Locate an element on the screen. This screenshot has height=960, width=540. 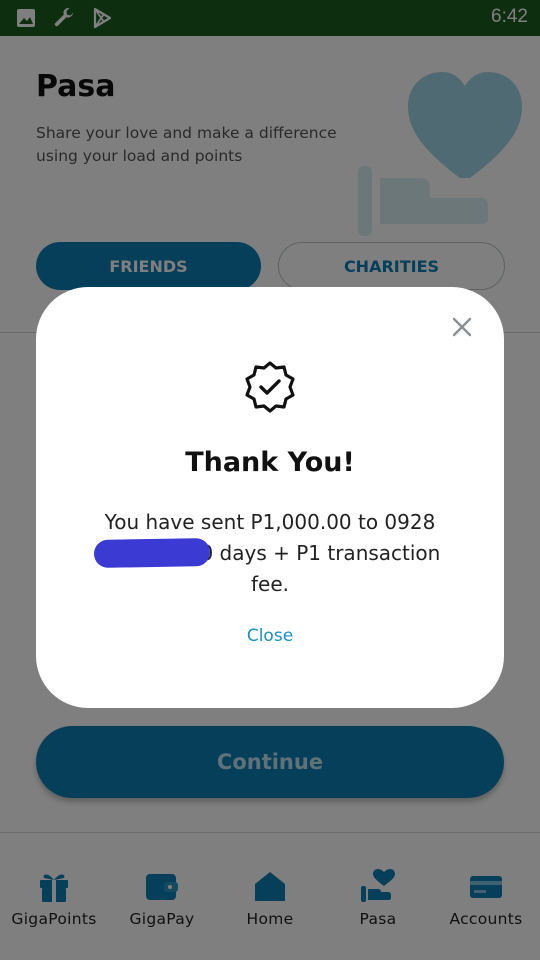
close-link: Close is located at coordinates (270, 636).